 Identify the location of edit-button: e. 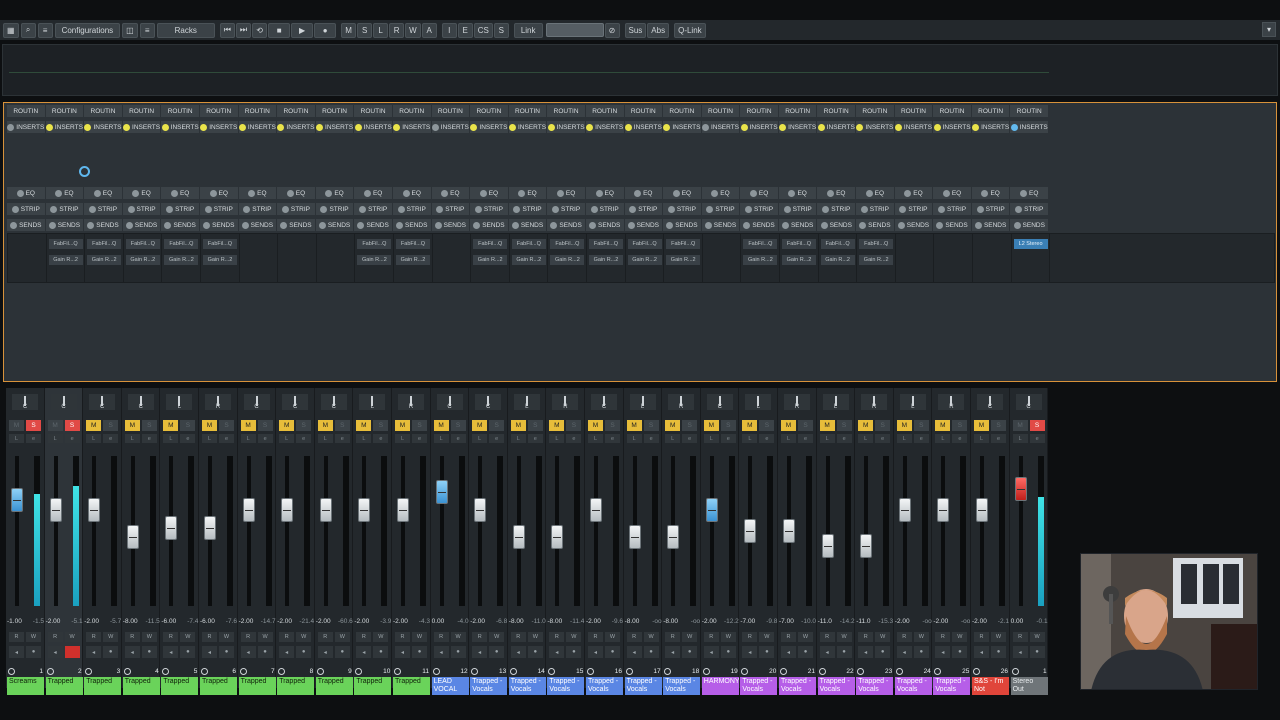
(111, 438).